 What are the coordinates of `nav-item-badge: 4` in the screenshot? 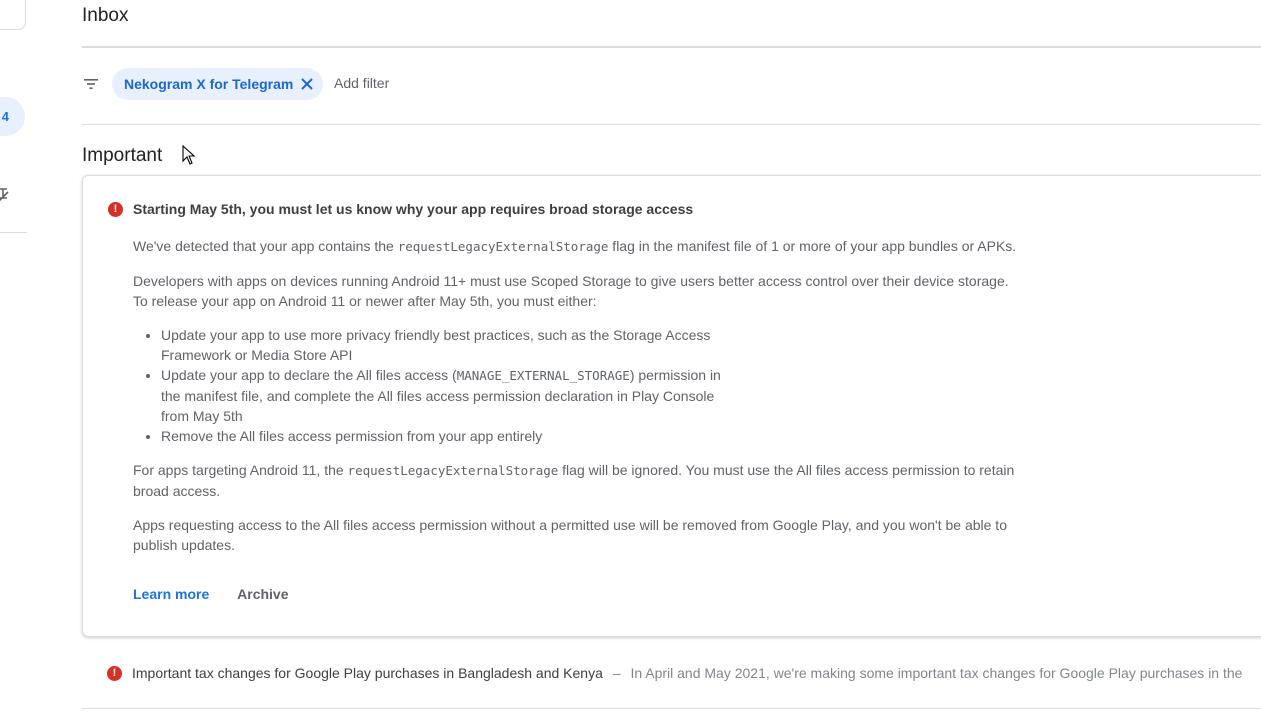 It's located at (12, 116).